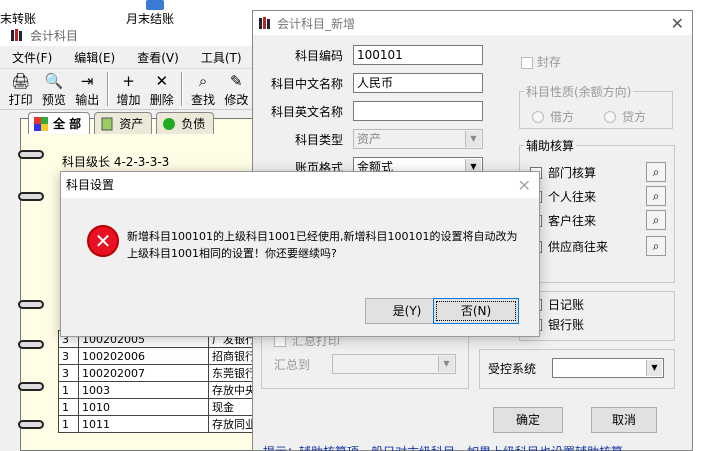 Image resolution: width=707 pixels, height=451 pixels. What do you see at coordinates (20, 100) in the screenshot?
I see `print-label: 打印` at bounding box center [20, 100].